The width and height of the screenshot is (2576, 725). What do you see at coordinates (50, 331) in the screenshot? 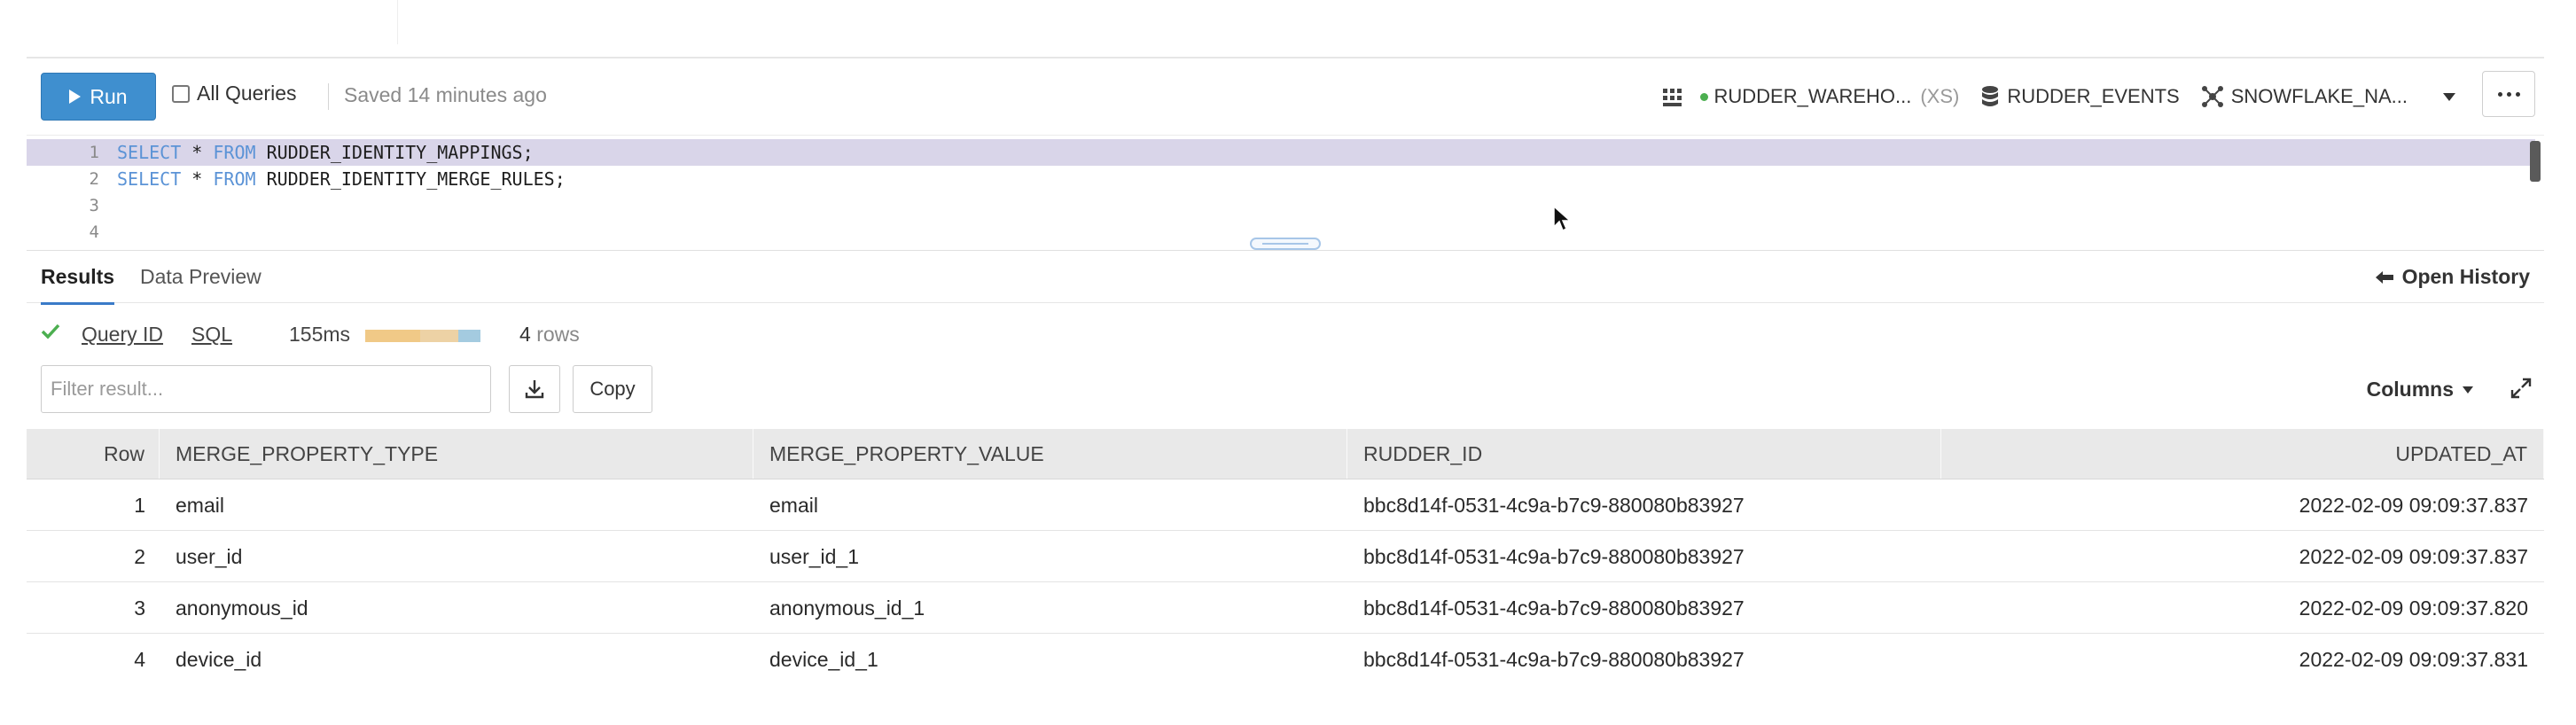
I see `success-check-icon` at bounding box center [50, 331].